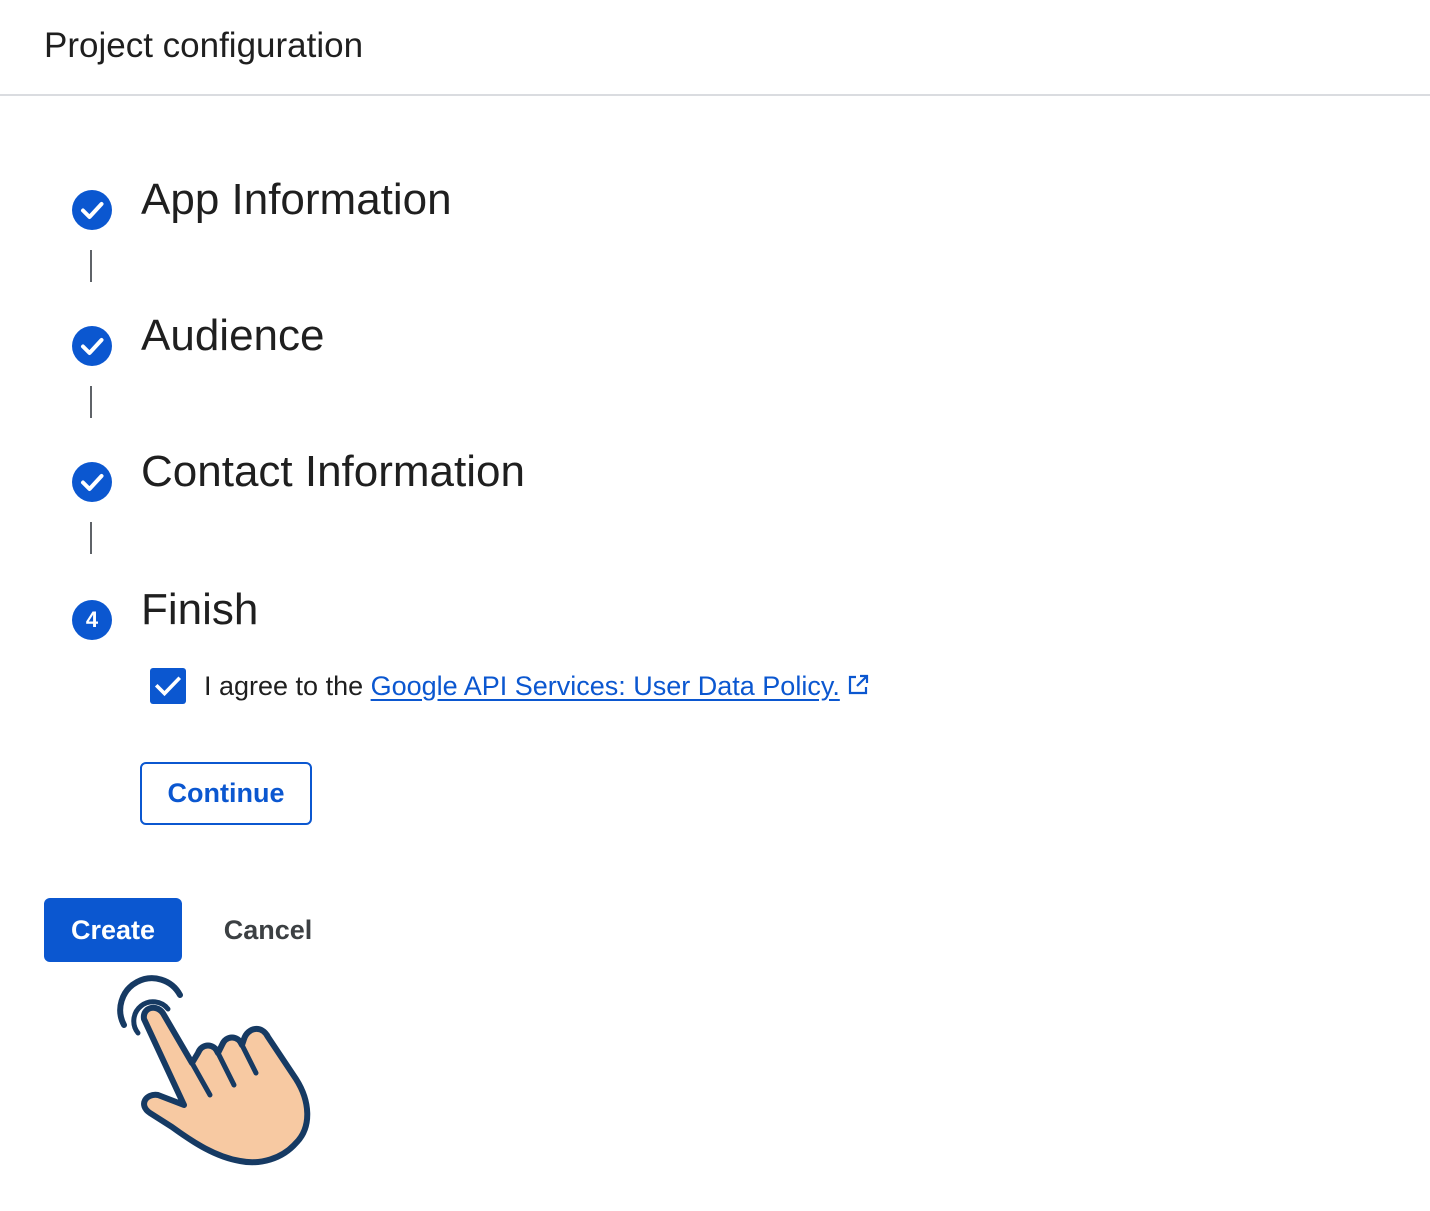 Image resolution: width=1430 pixels, height=1211 pixels. I want to click on step-label: App Information, so click(296, 199).